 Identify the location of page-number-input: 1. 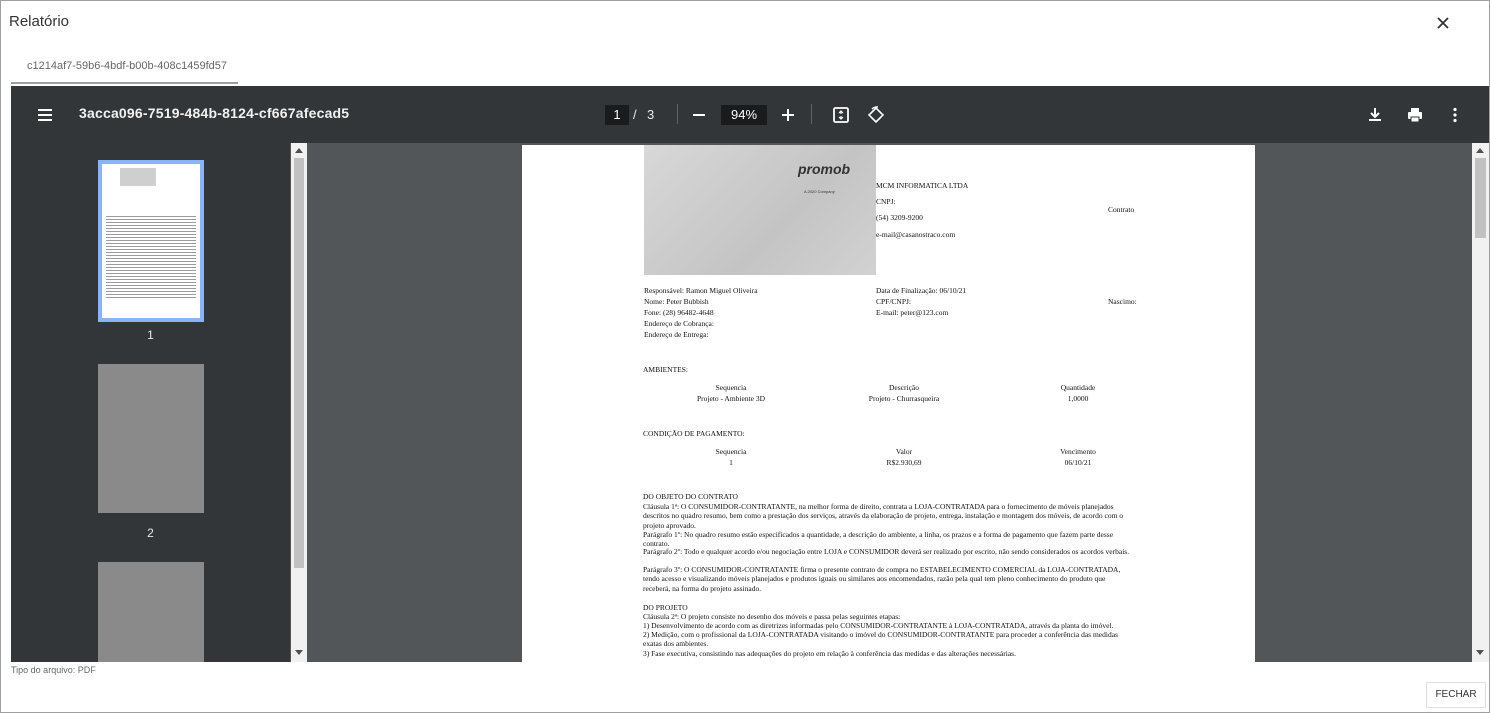
(617, 115).